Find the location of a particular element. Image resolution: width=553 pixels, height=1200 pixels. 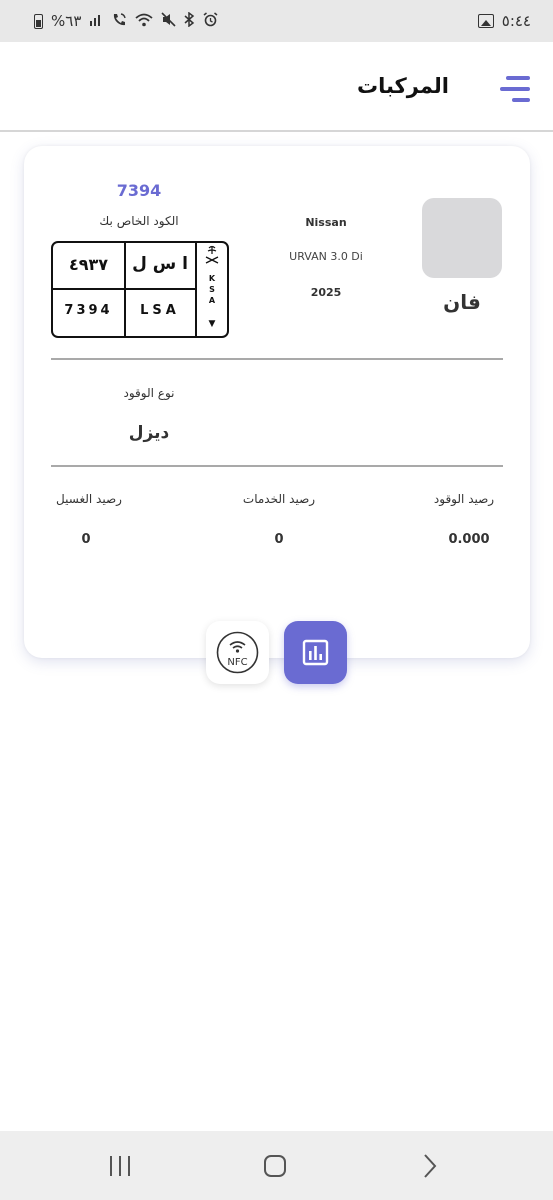

gallery-icon is located at coordinates (485, 21).